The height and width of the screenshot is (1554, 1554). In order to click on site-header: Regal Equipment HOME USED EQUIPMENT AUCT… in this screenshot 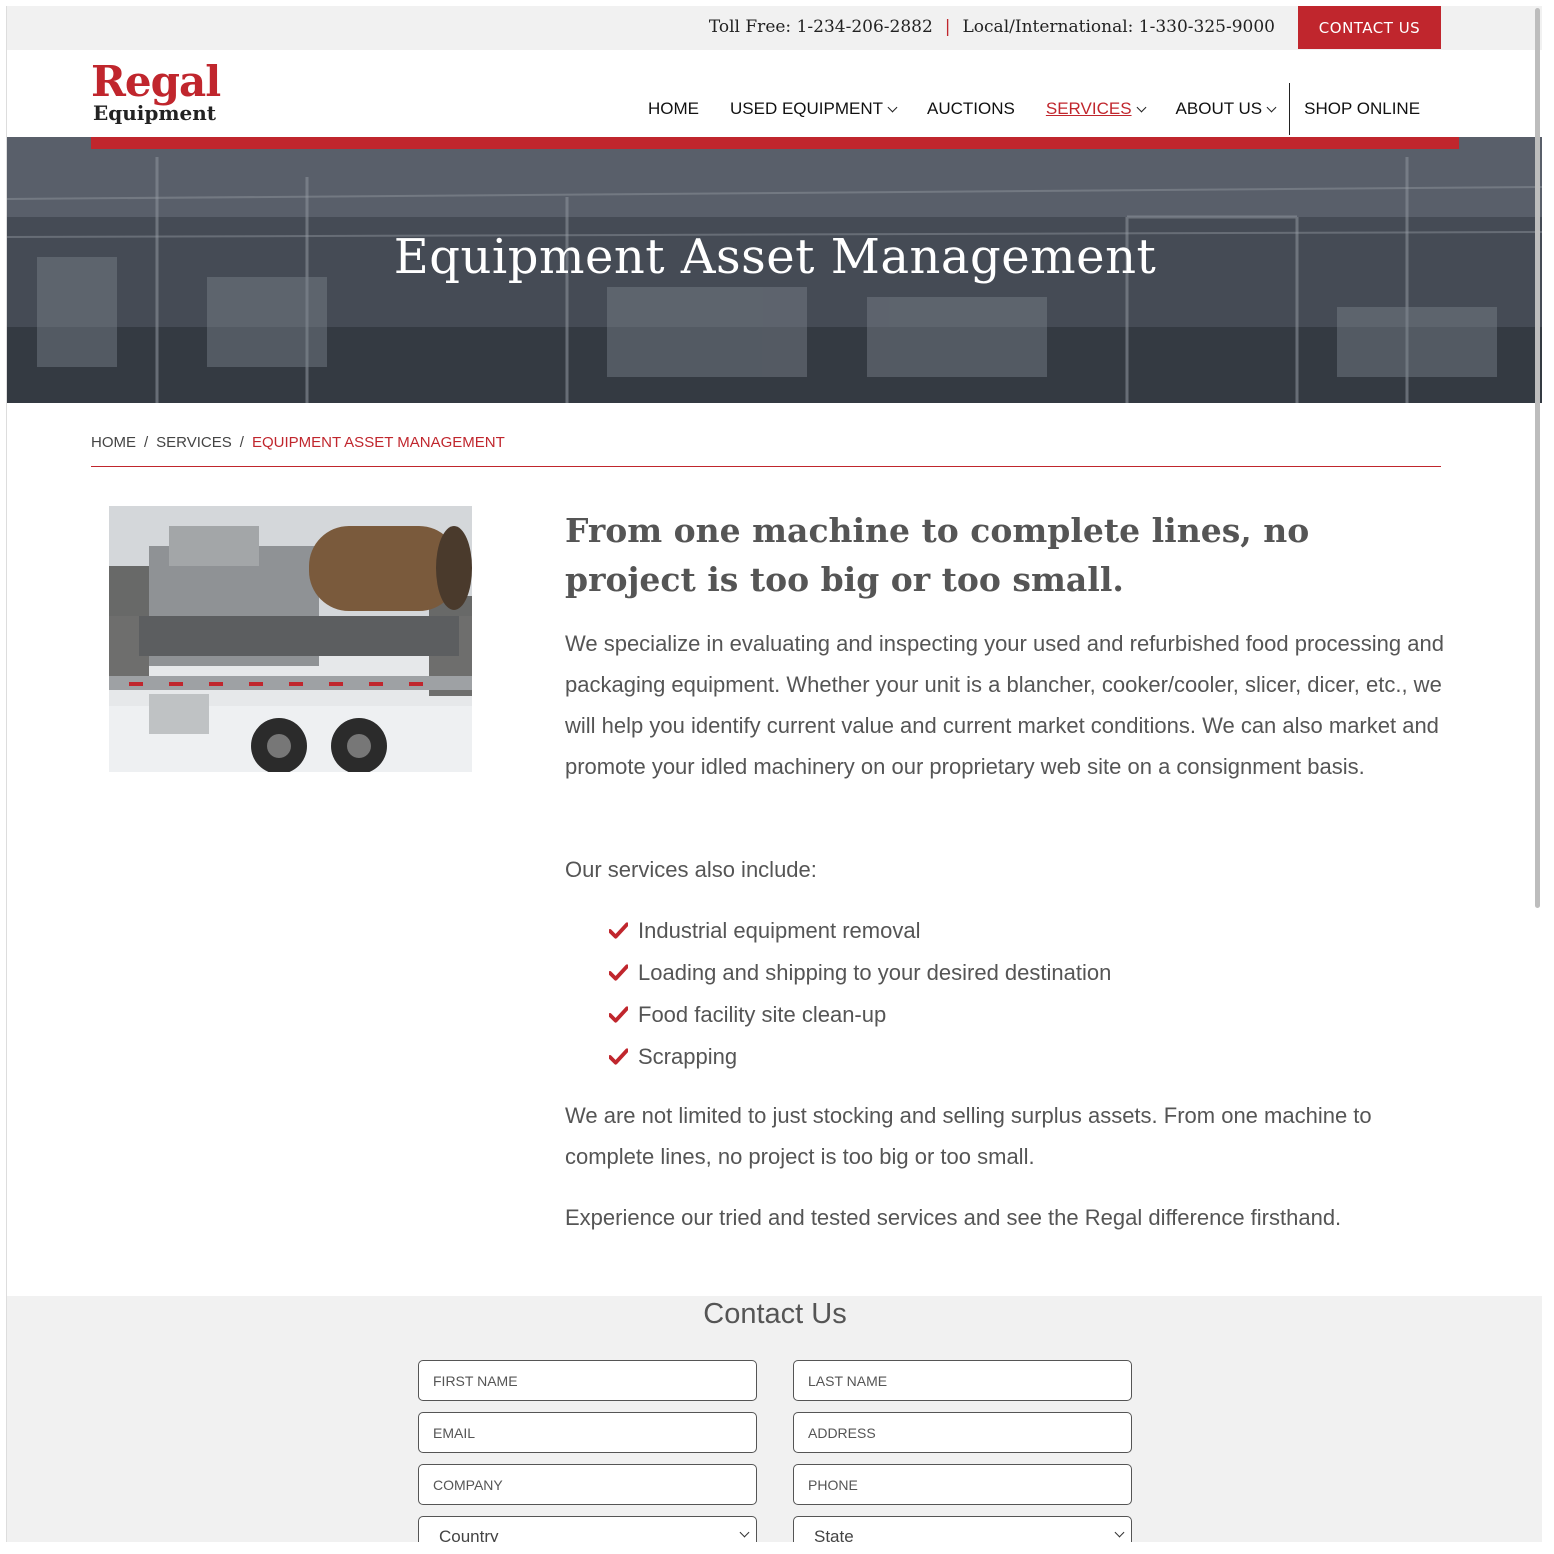, I will do `click(774, 93)`.